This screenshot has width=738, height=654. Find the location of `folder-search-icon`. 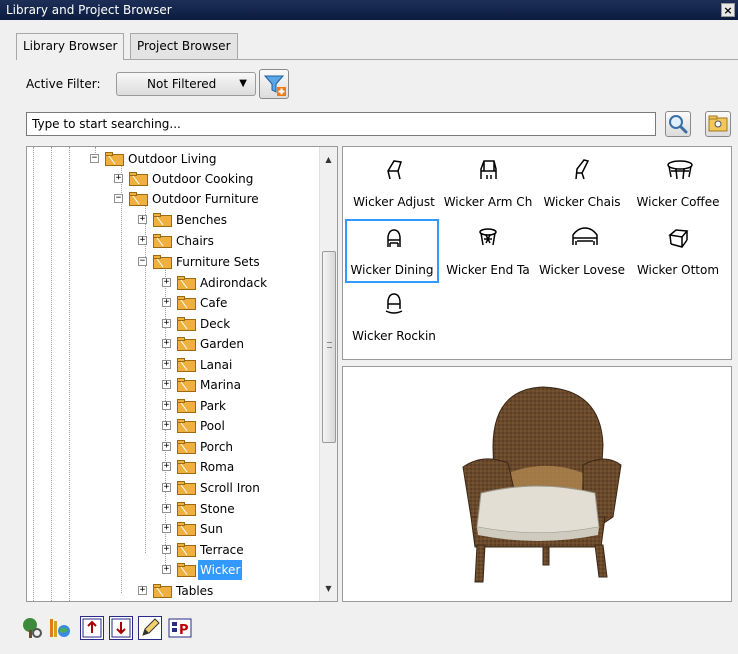

folder-search-icon is located at coordinates (718, 123).